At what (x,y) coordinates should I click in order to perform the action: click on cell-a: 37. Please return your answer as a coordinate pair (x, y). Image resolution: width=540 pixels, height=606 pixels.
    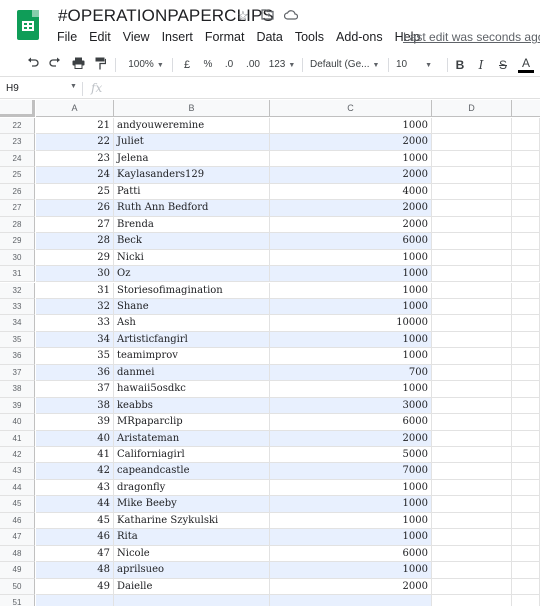
    Looking at the image, I should click on (75, 389).